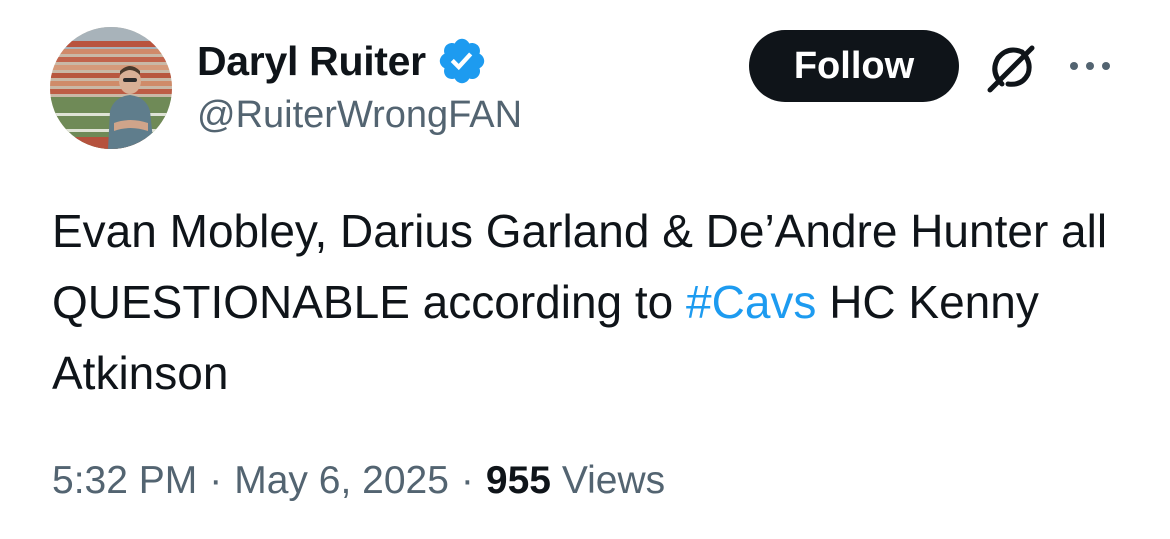  I want to click on author-handle: @RuiterWrongFAN, so click(359, 115).